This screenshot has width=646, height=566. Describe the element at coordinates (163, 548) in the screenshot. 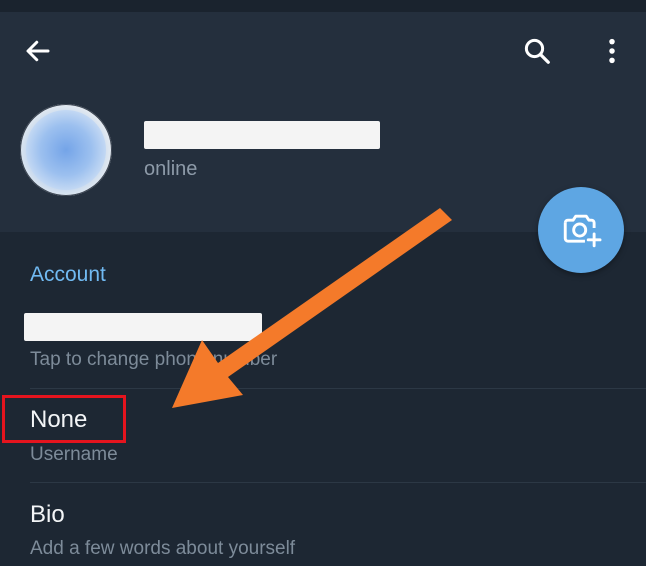

I see `bio-hint: Add a few words about yourself` at that location.